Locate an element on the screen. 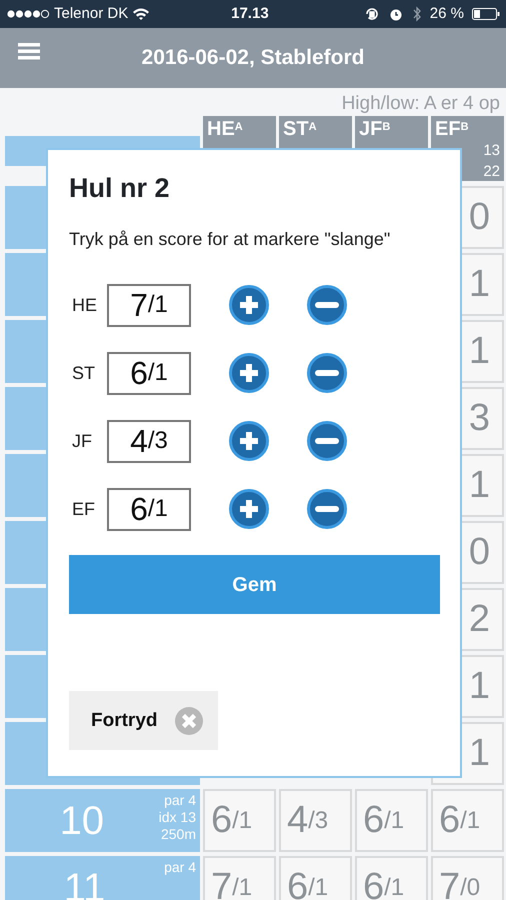  carrier-name: Telenor DK is located at coordinates (91, 14).